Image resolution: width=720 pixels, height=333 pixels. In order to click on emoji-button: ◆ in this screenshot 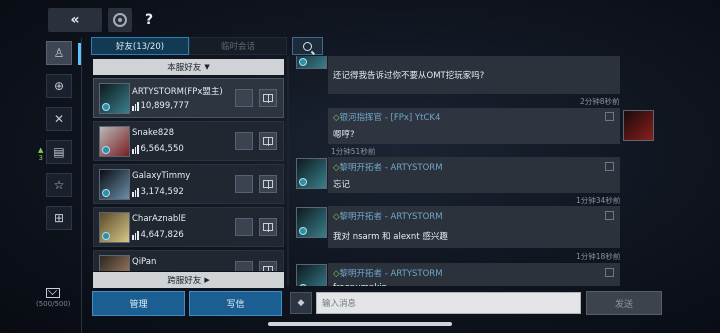, I will do `click(301, 303)`.